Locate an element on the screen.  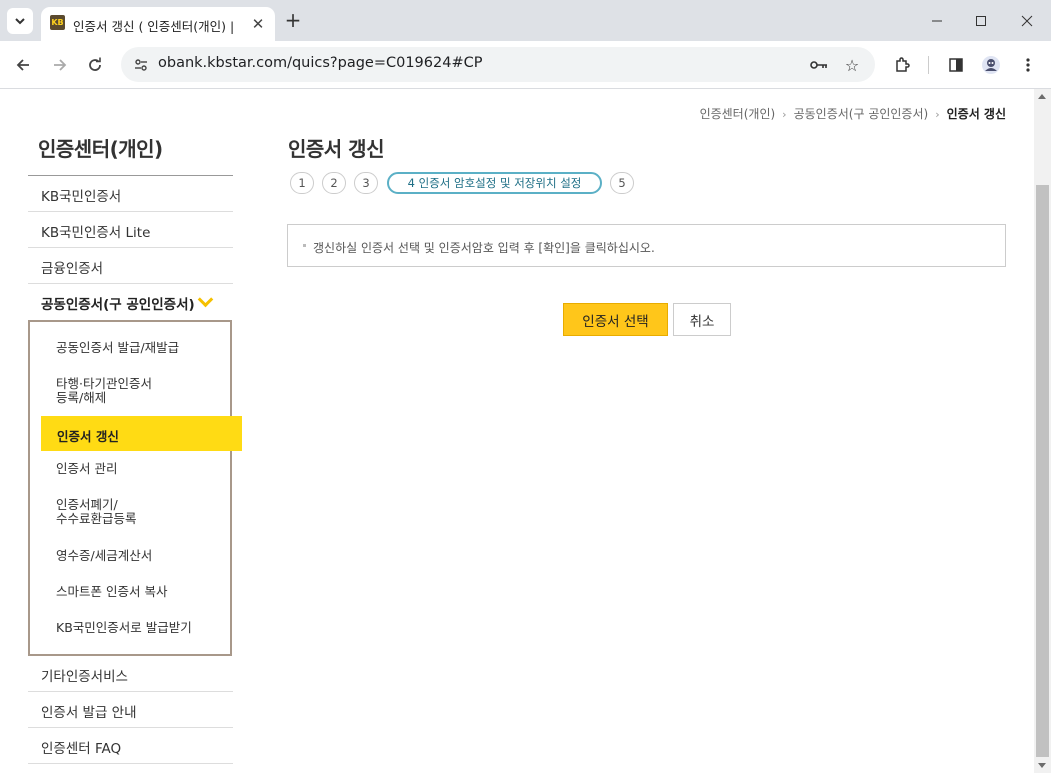
breadcrumb: 인증센터(개인) › 공동인증서(구 공인인증서) › 인증서 갱신 is located at coordinates (503, 113).